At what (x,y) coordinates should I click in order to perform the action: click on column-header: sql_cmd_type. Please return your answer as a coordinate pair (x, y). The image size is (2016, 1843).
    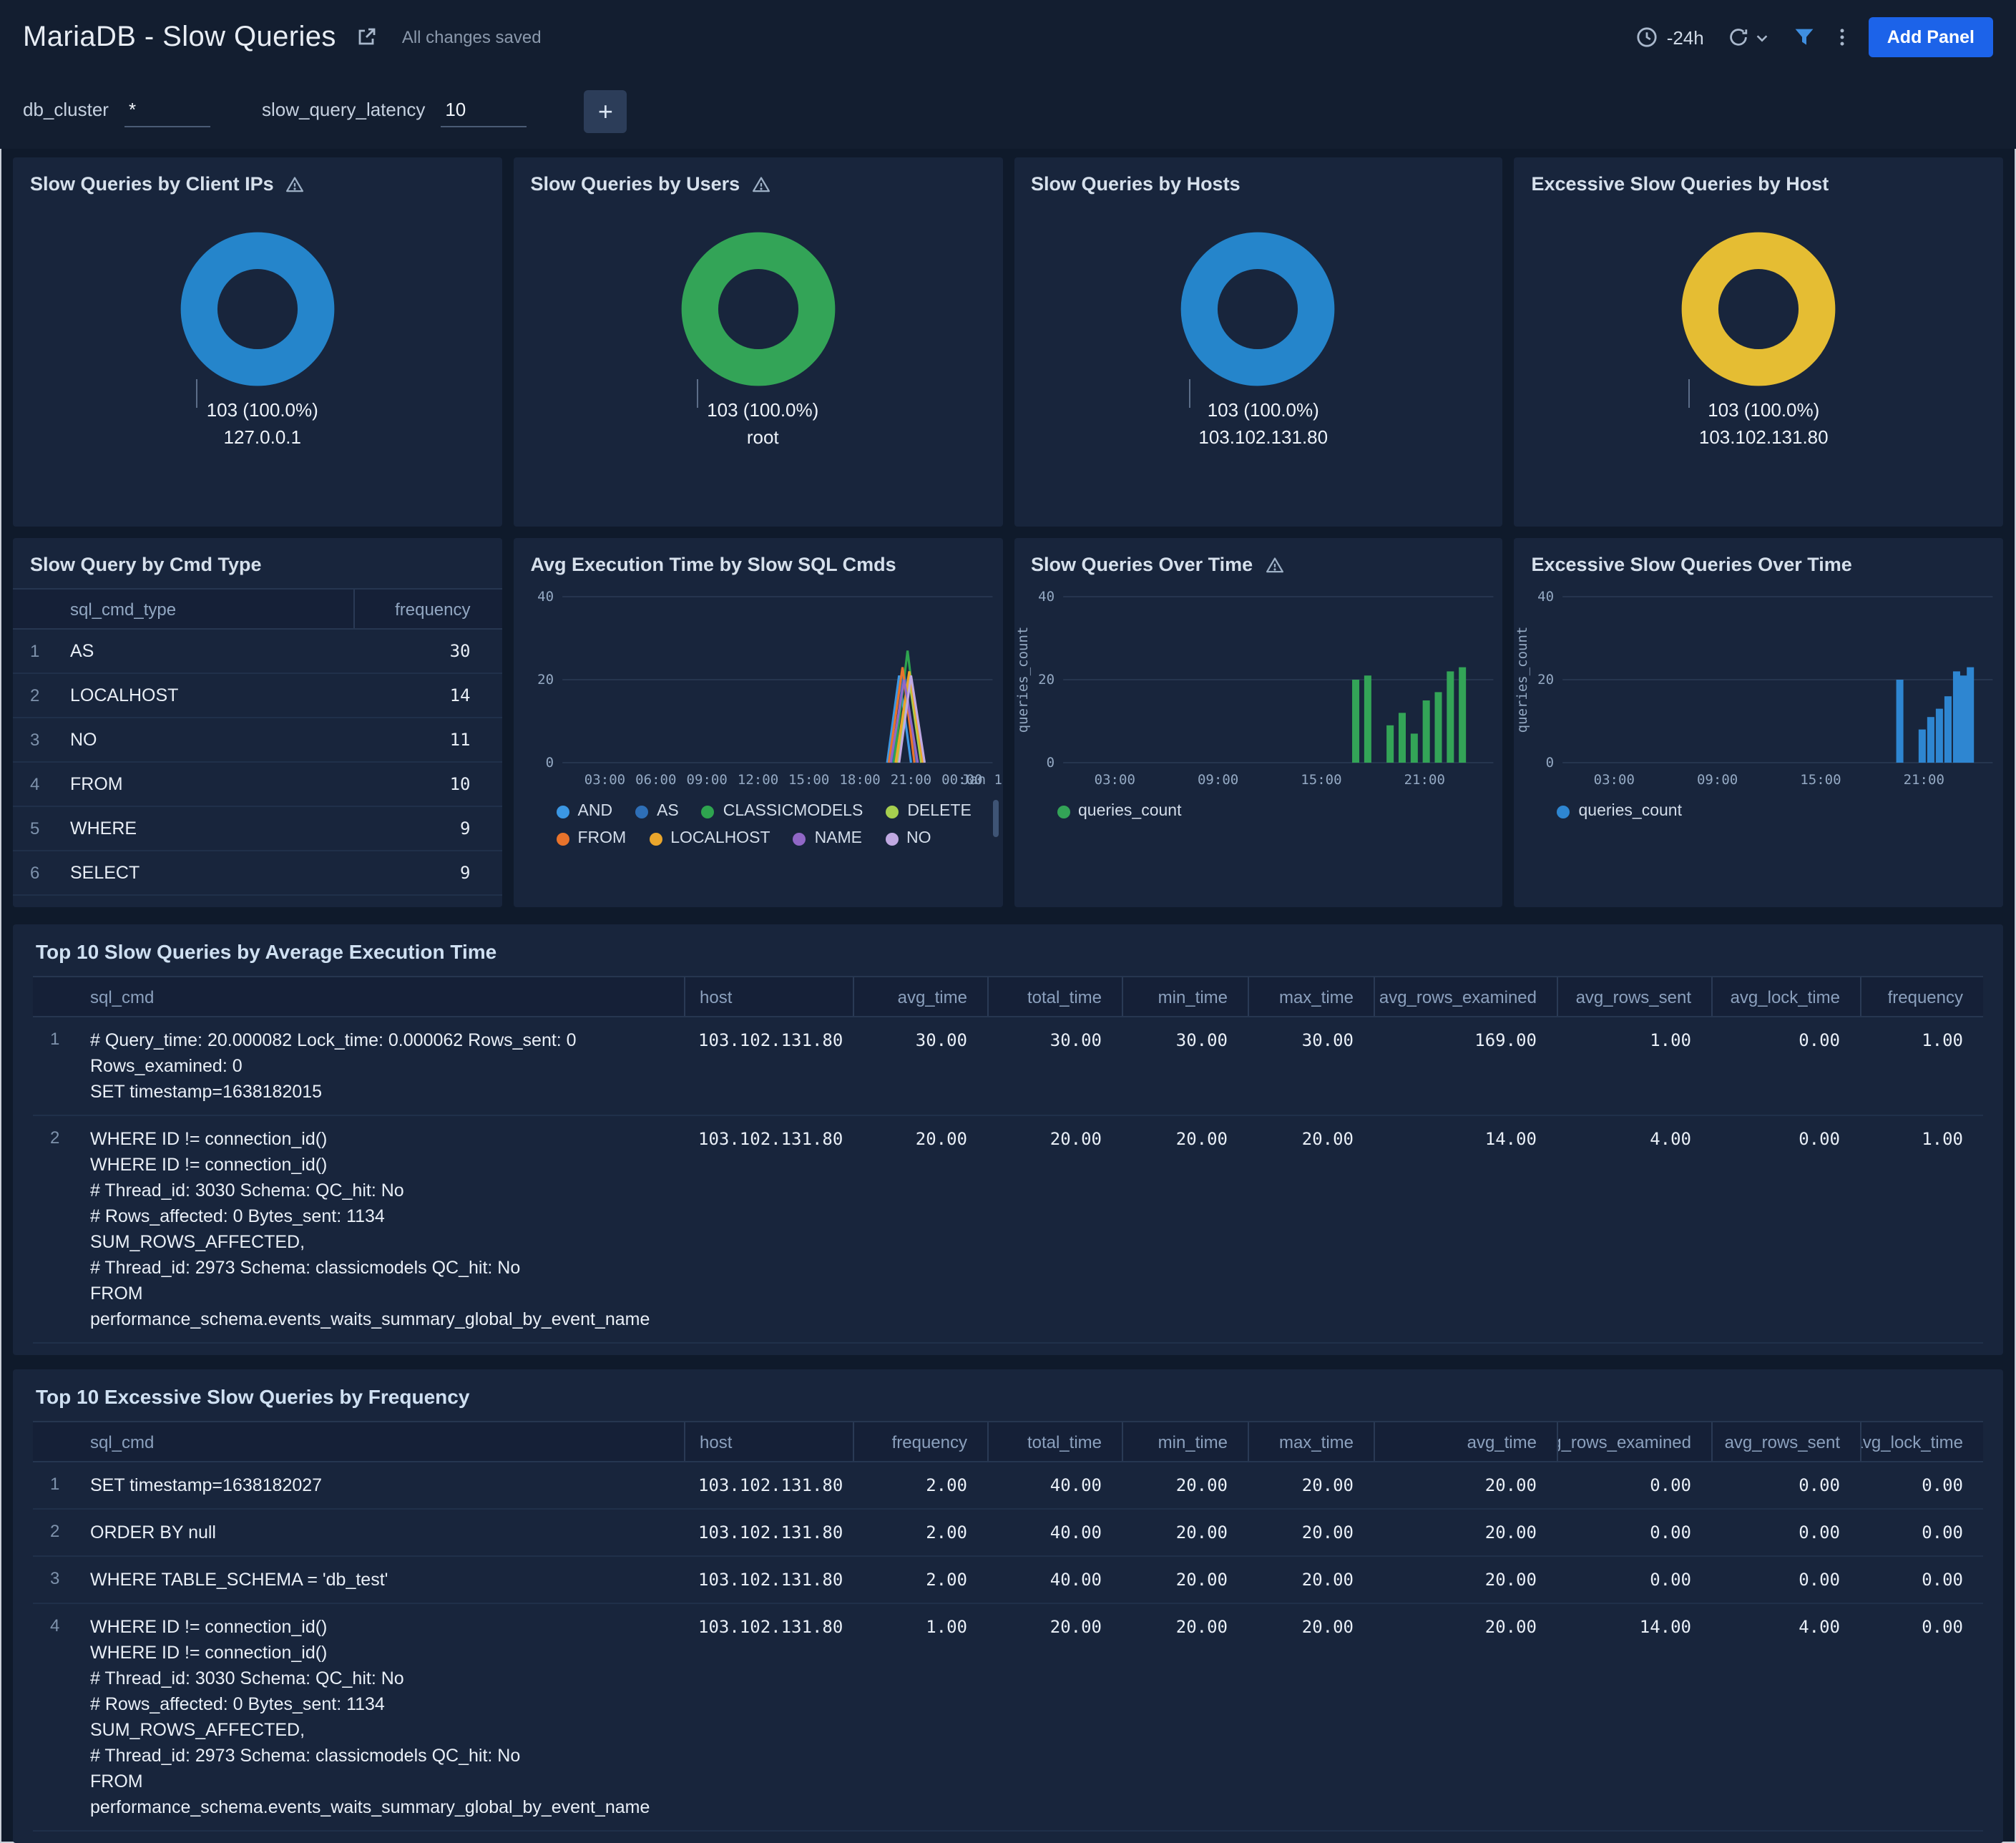
    Looking at the image, I should click on (207, 609).